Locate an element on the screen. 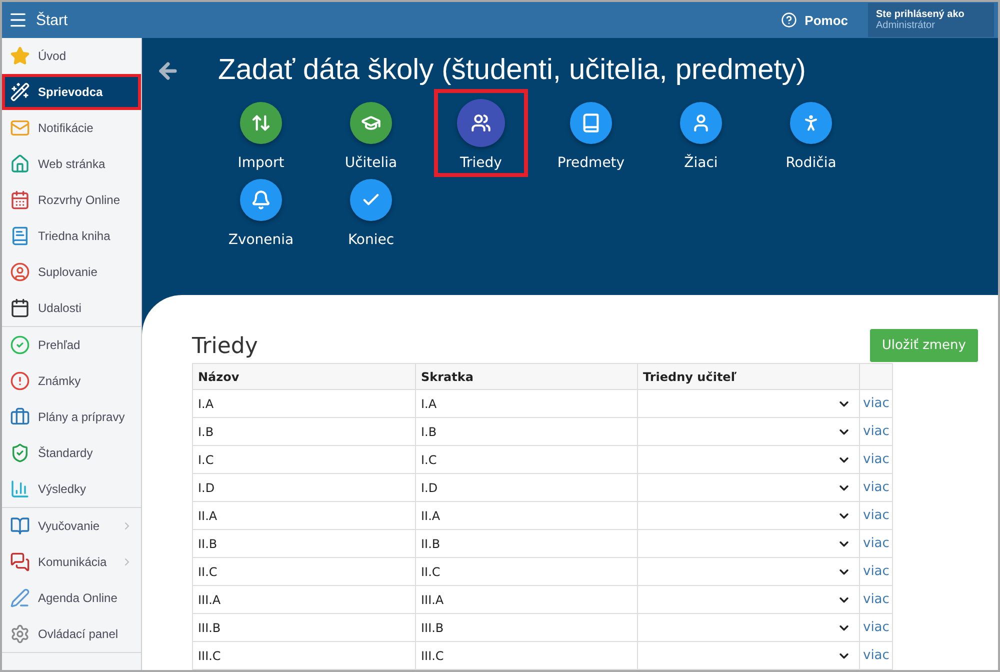 The height and width of the screenshot is (672, 1000). help-icon is located at coordinates (788, 20).